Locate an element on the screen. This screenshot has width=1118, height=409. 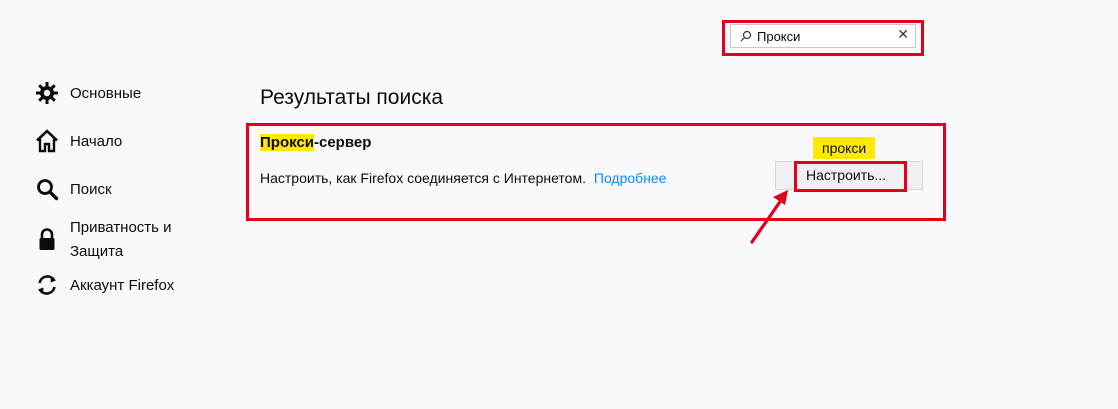
lock-icon is located at coordinates (47, 239).